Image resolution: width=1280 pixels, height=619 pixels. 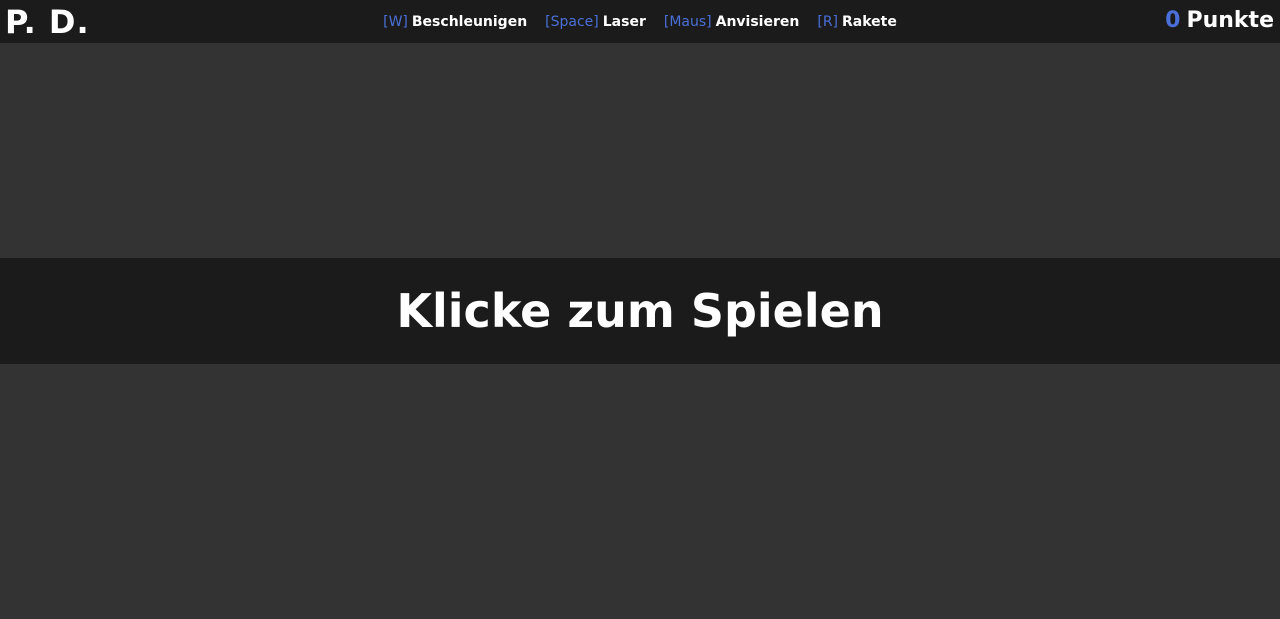 What do you see at coordinates (828, 21) in the screenshot?
I see `control-key: [R]` at bounding box center [828, 21].